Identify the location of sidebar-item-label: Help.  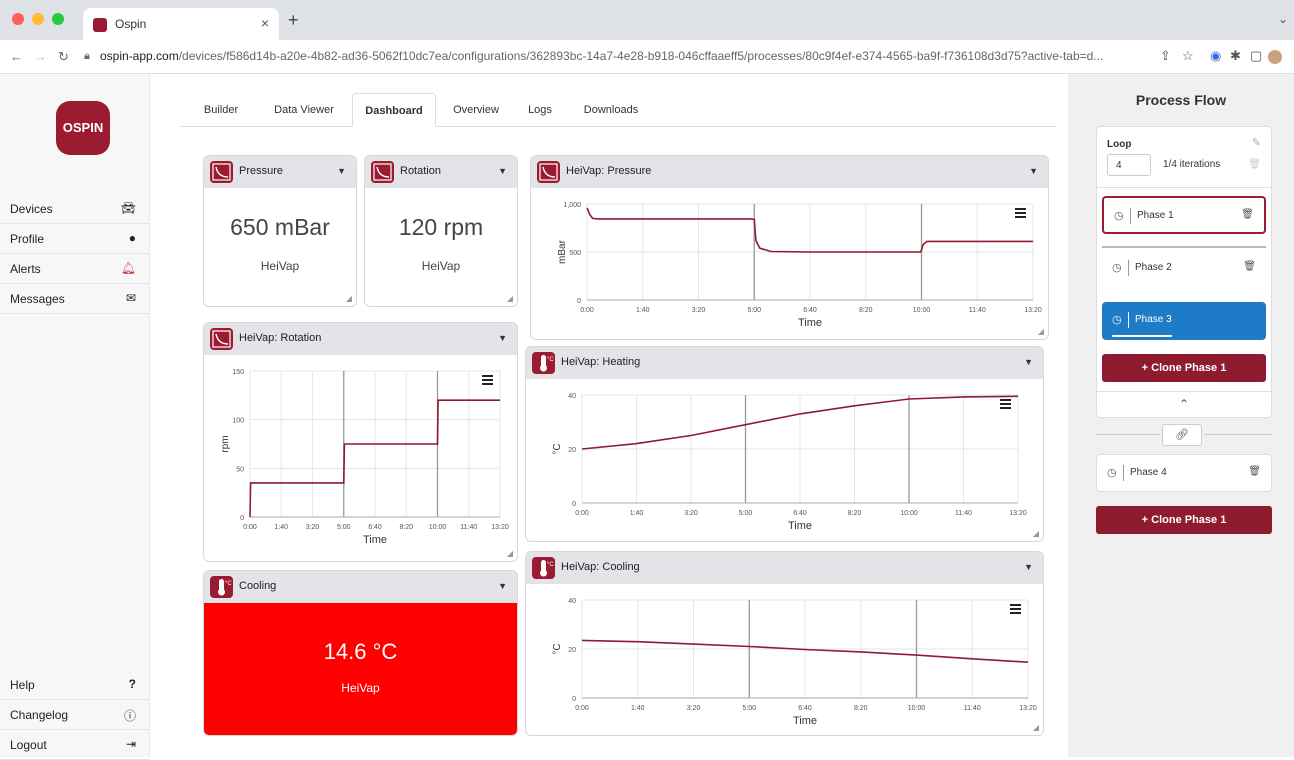
(22, 685).